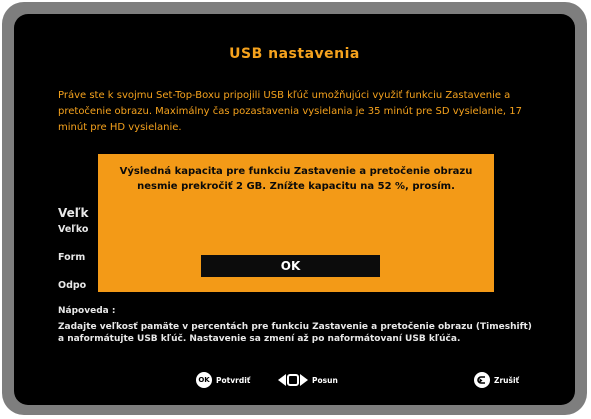 Image resolution: width=591 pixels, height=419 pixels. What do you see at coordinates (325, 380) in the screenshot?
I see `move-label: Posun` at bounding box center [325, 380].